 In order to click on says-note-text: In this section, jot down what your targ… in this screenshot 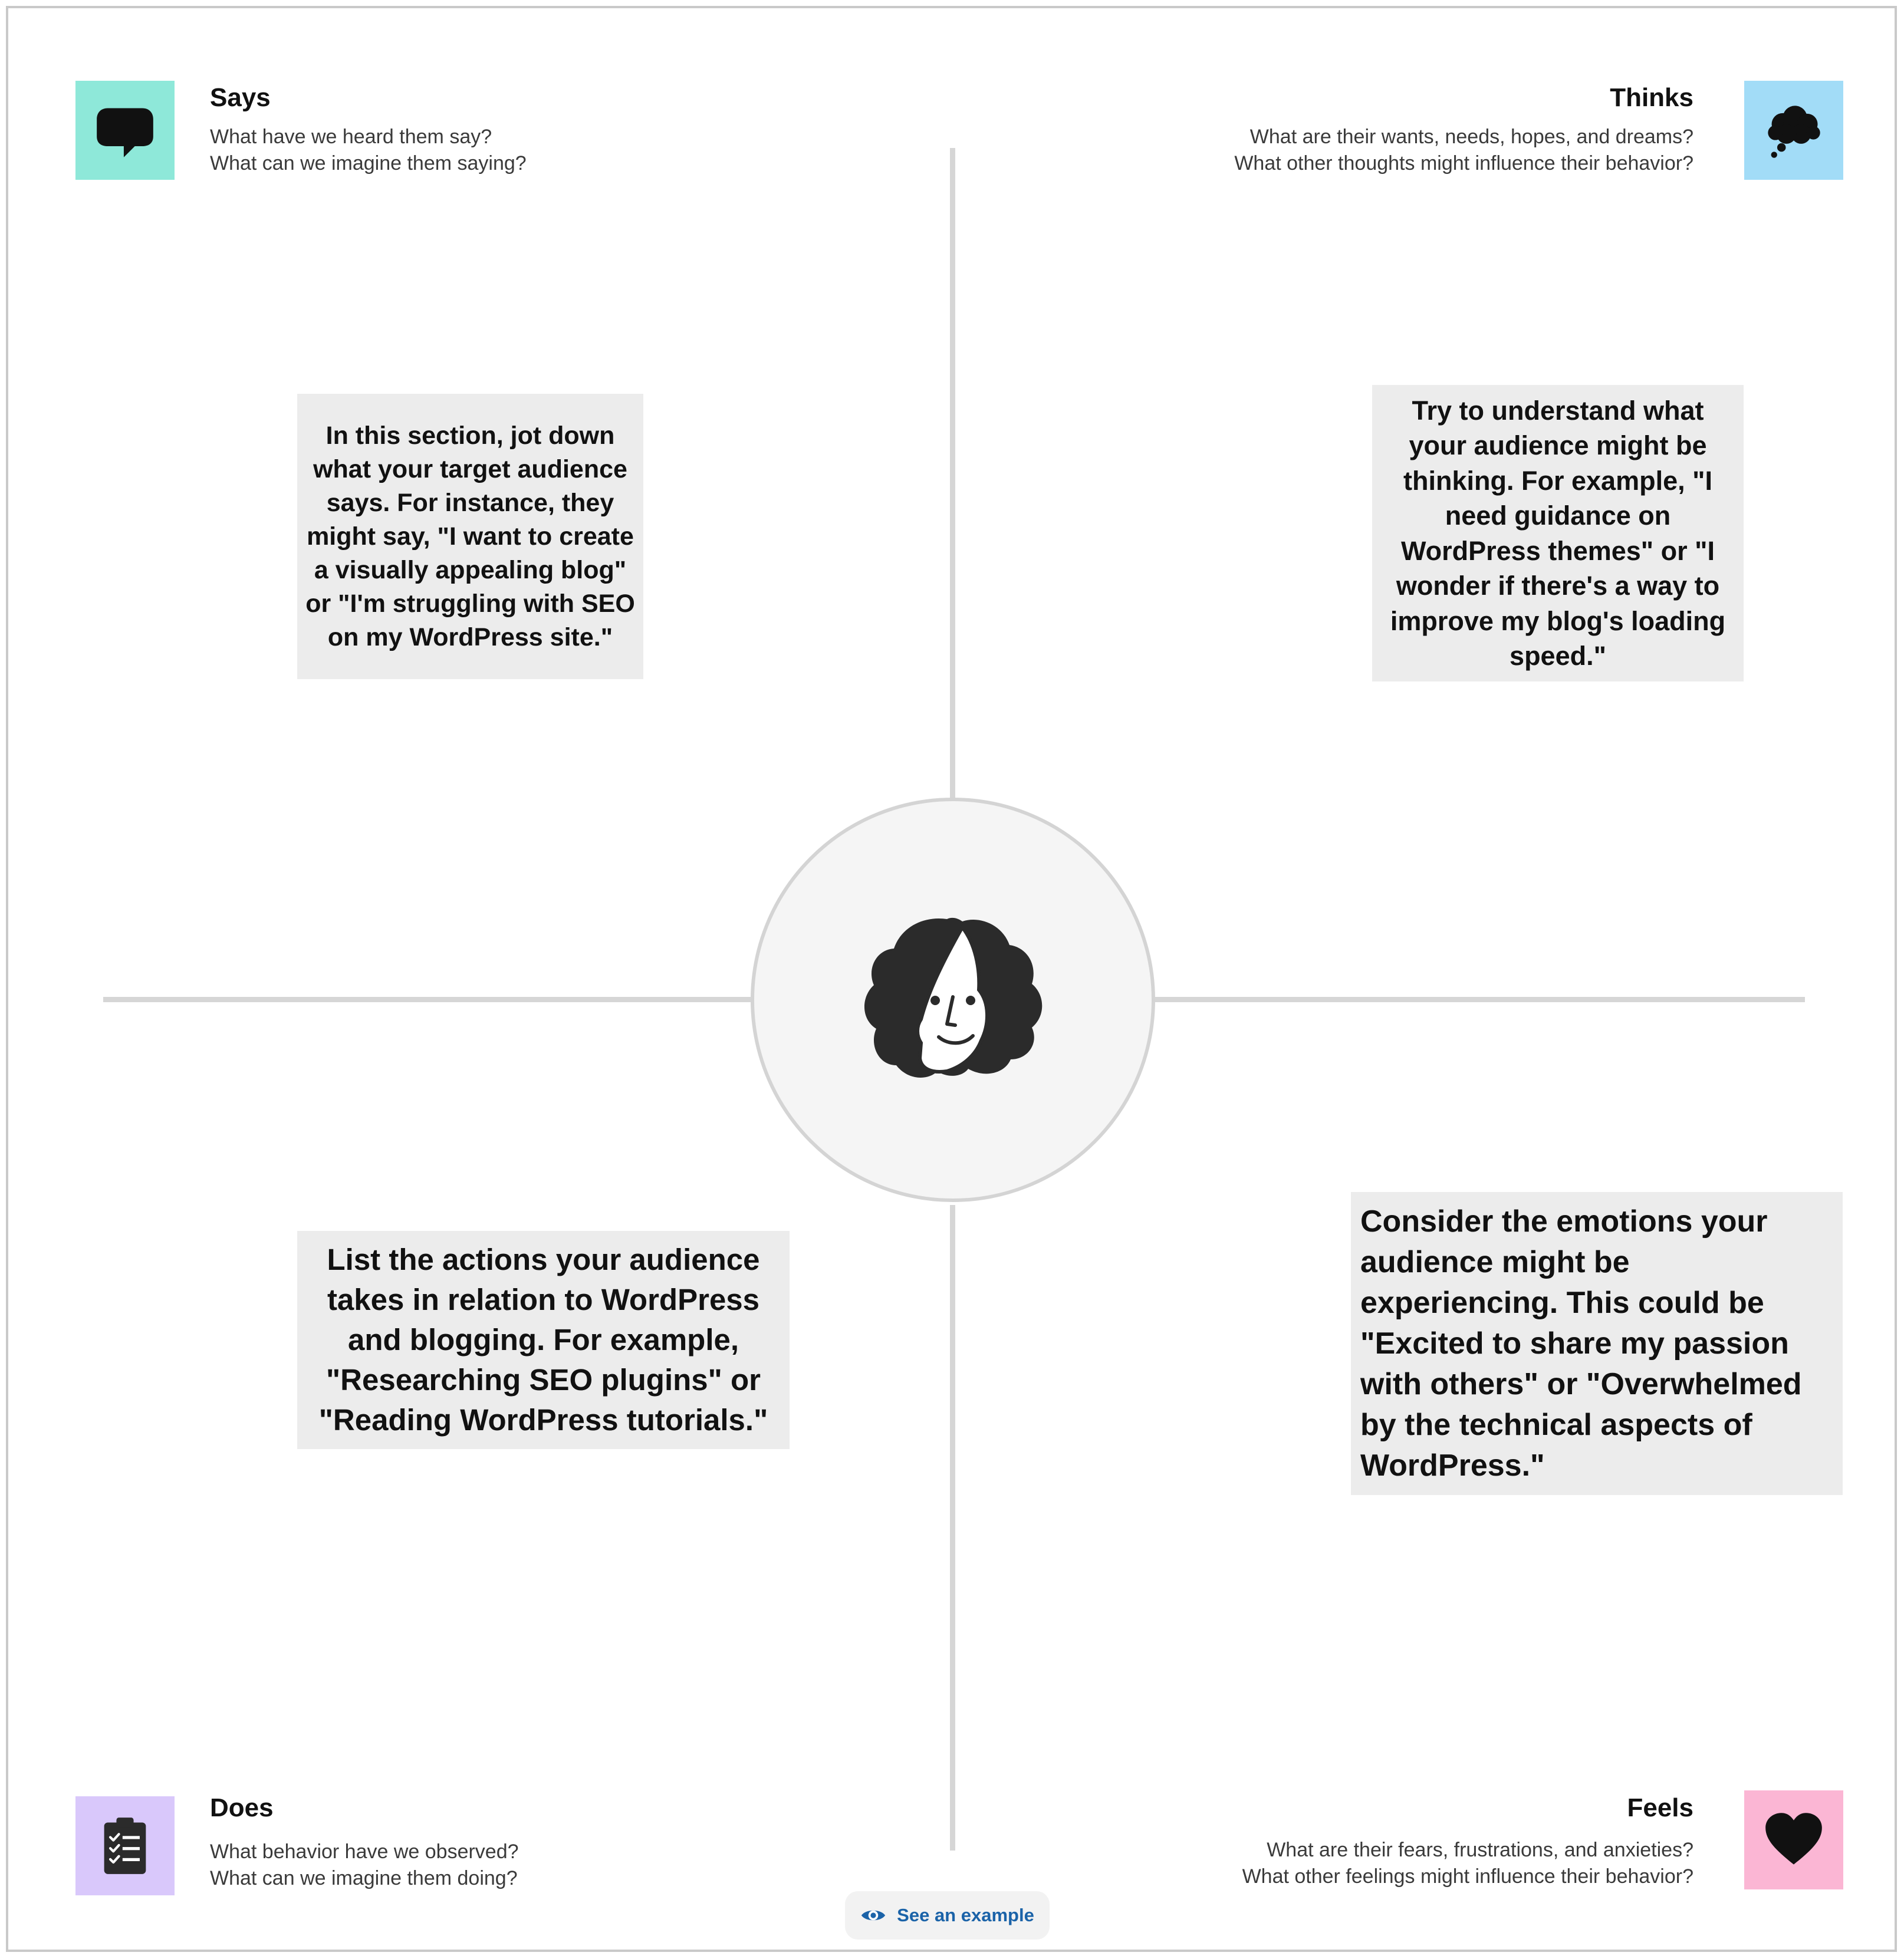, I will do `click(470, 536)`.